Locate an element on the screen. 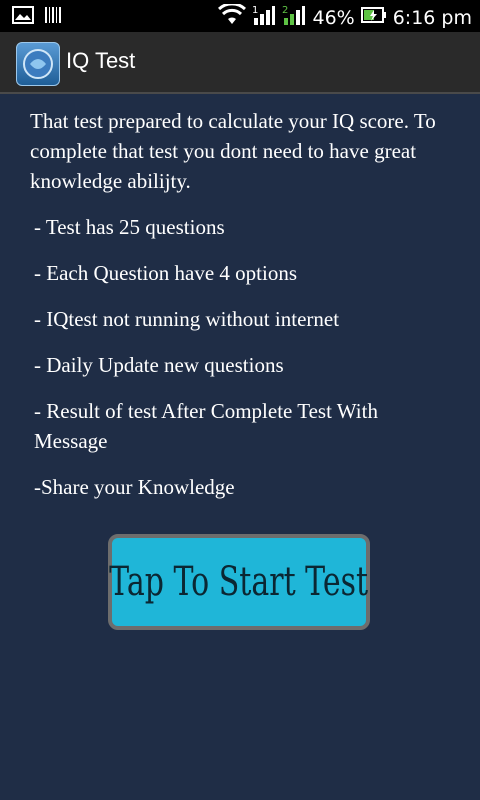 This screenshot has height=800, width=480. feature-item: -Share your Knowledge is located at coordinates (134, 487).